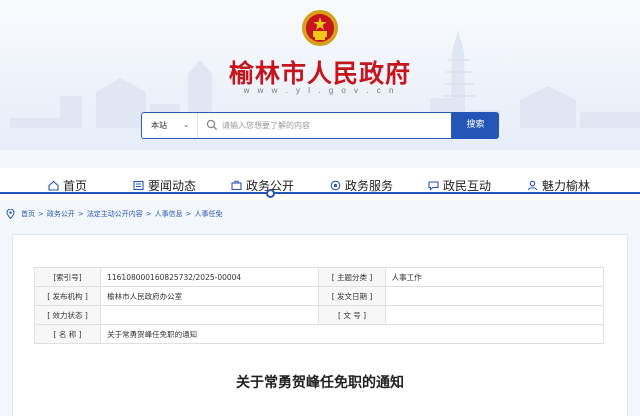  I want to click on location-pin-icon, so click(10, 214).